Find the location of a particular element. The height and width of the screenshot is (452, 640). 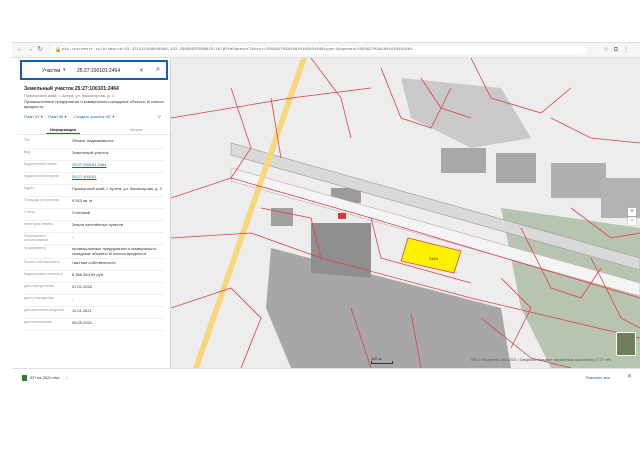

search-icon: ⌕ is located at coordinates (158, 70).